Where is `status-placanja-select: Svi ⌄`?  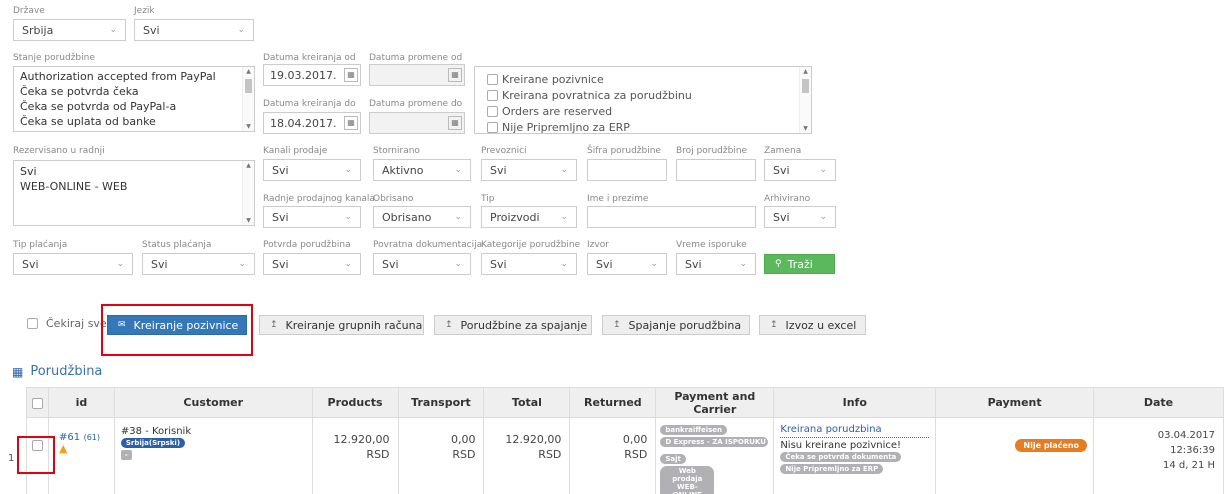 status-placanja-select: Svi ⌄ is located at coordinates (198, 264).